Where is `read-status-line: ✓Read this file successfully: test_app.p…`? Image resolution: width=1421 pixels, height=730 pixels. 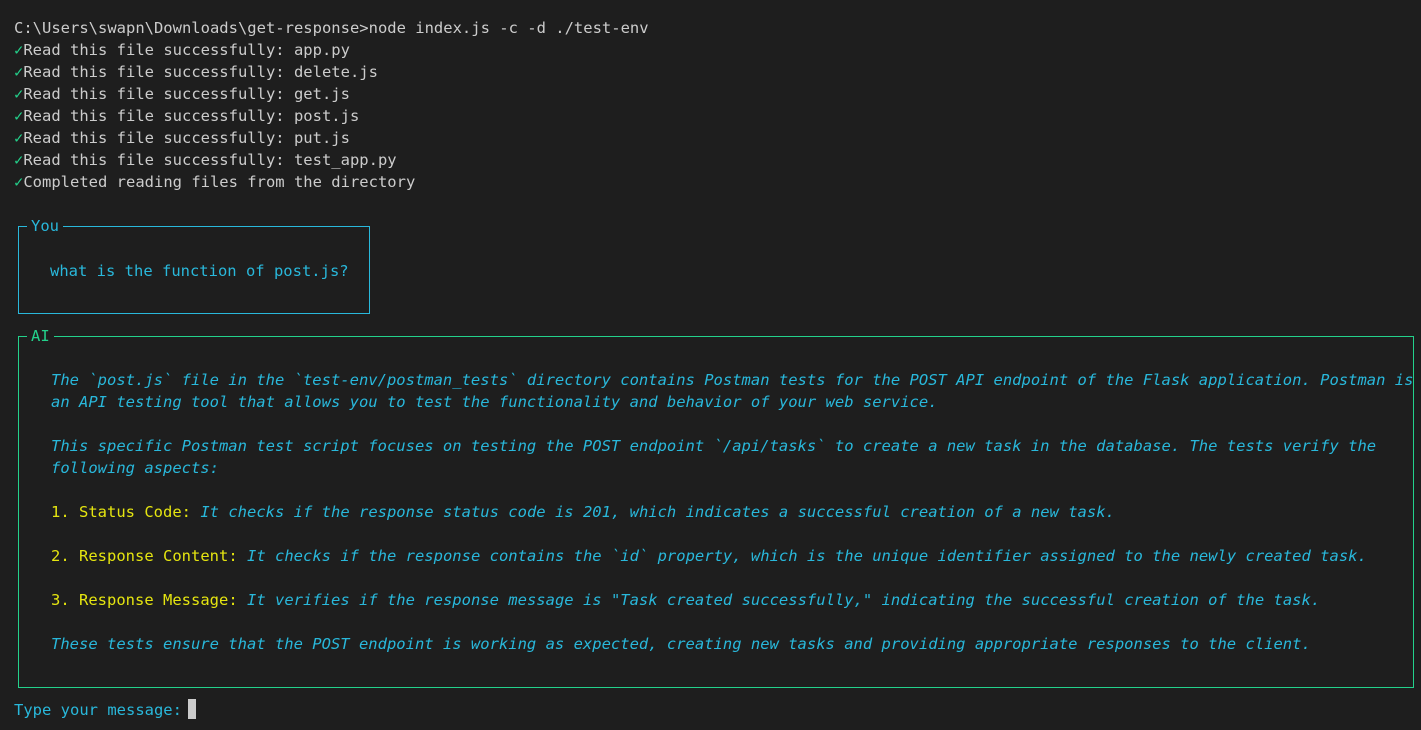
read-status-line: ✓Read this file successfully: test_app.p… is located at coordinates (205, 160).